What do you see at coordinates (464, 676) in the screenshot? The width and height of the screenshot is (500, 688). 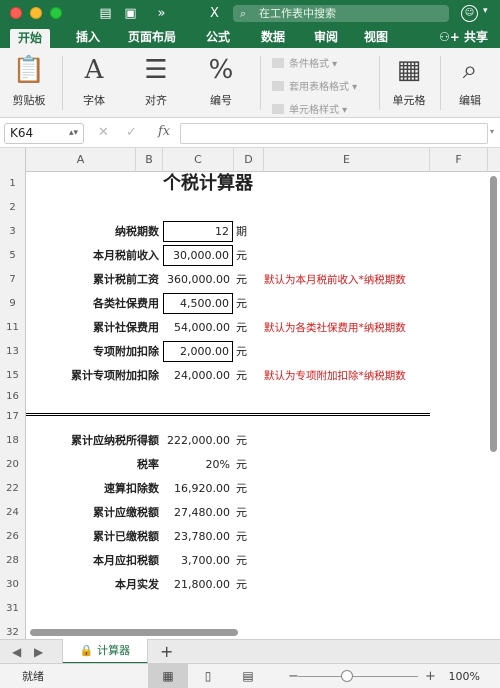 I see `zoom-level: 100%` at bounding box center [464, 676].